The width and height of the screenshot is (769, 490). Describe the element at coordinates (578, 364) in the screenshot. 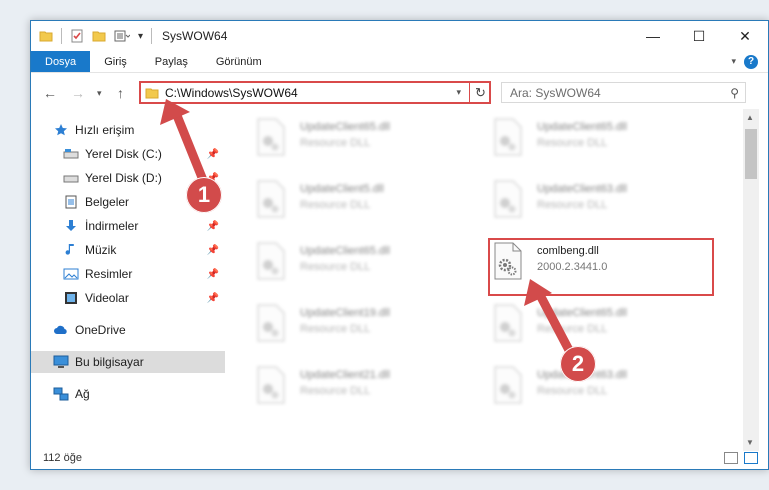

I see `step-2-badge: 2` at that location.